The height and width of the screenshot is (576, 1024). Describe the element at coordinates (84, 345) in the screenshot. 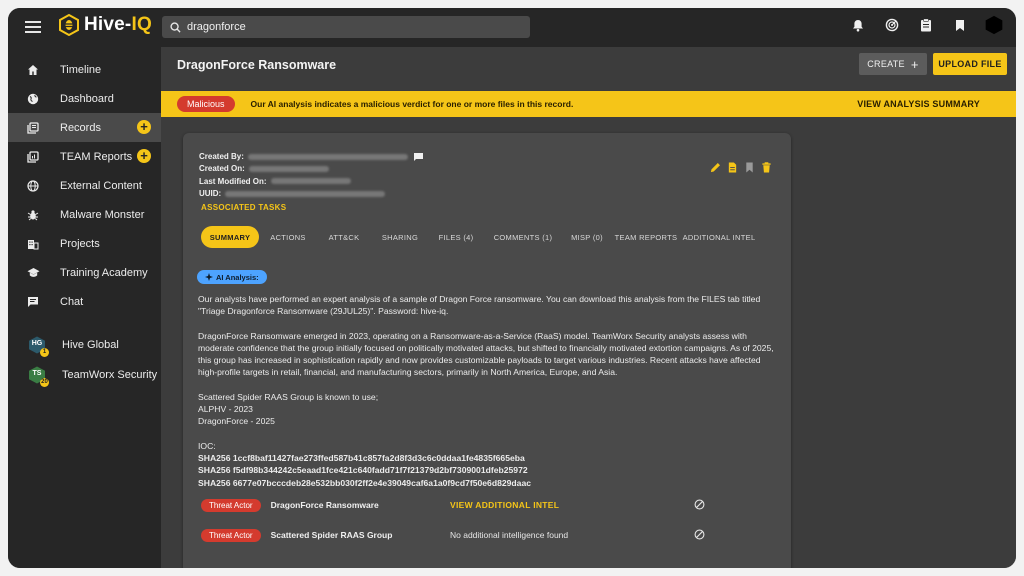

I see `sidebar-group-hive-global: HG 1 Hive Global` at that location.